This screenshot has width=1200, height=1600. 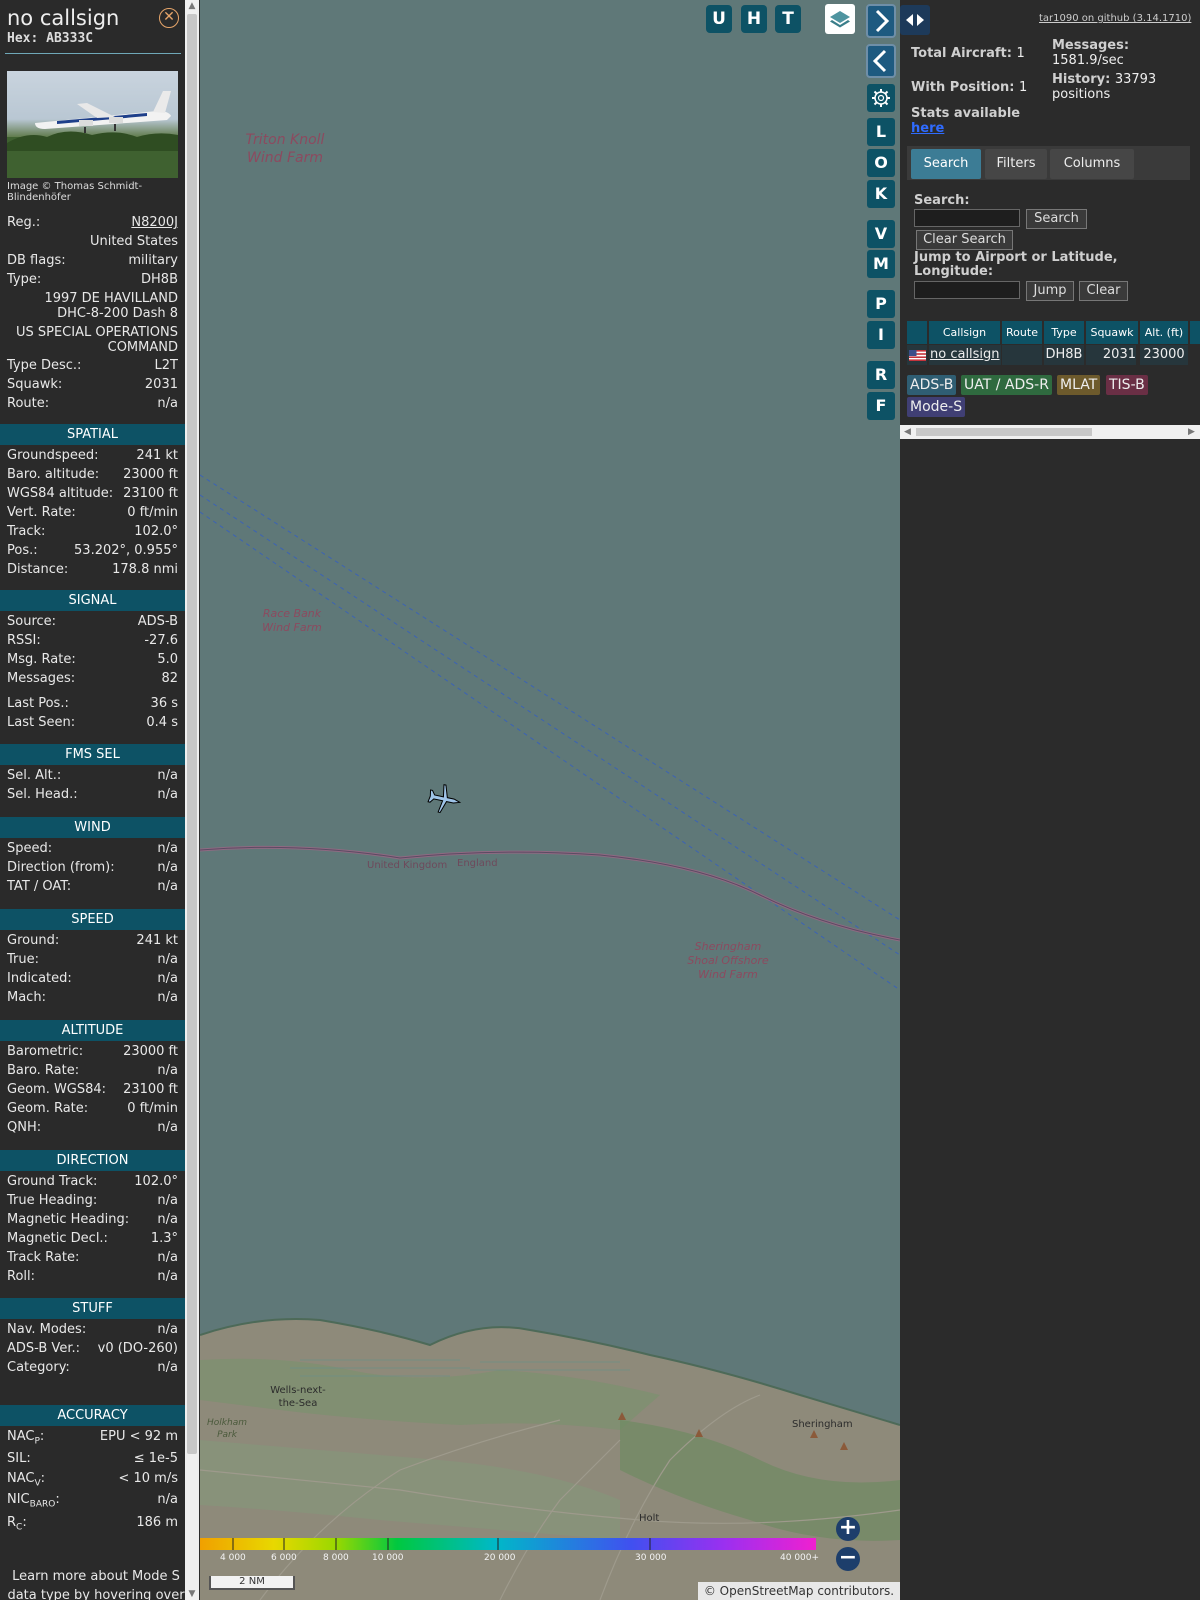 What do you see at coordinates (848, 1529) in the screenshot?
I see `zoom-in-button: +` at bounding box center [848, 1529].